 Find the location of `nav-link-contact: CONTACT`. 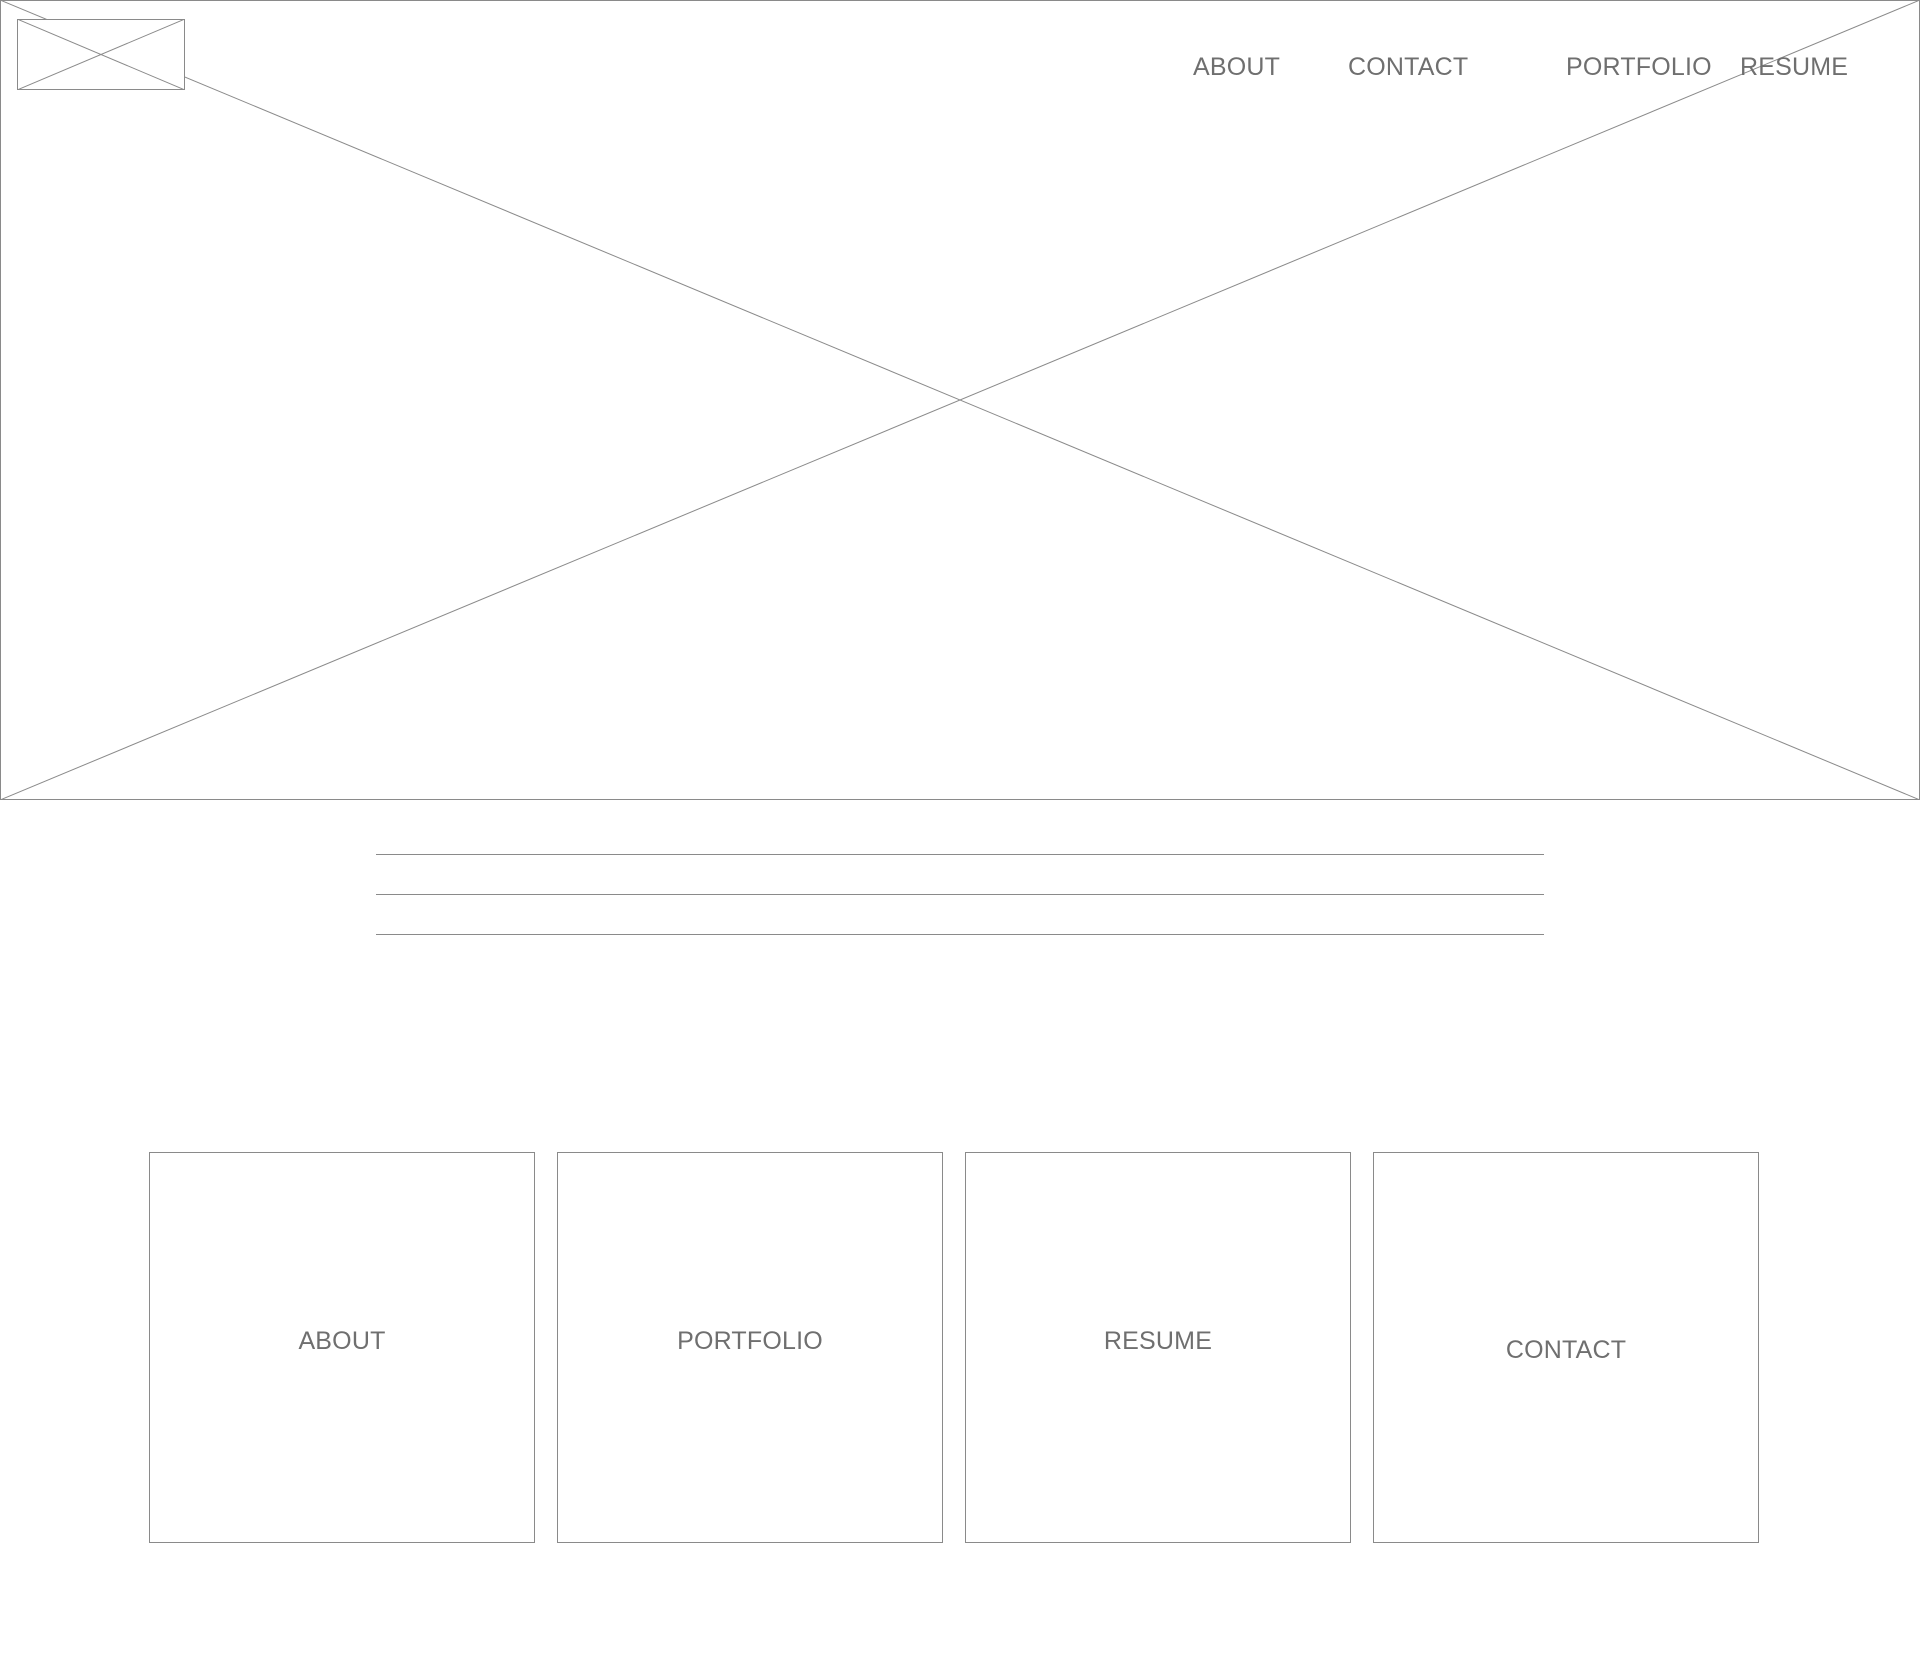

nav-link-contact: CONTACT is located at coordinates (1408, 67).